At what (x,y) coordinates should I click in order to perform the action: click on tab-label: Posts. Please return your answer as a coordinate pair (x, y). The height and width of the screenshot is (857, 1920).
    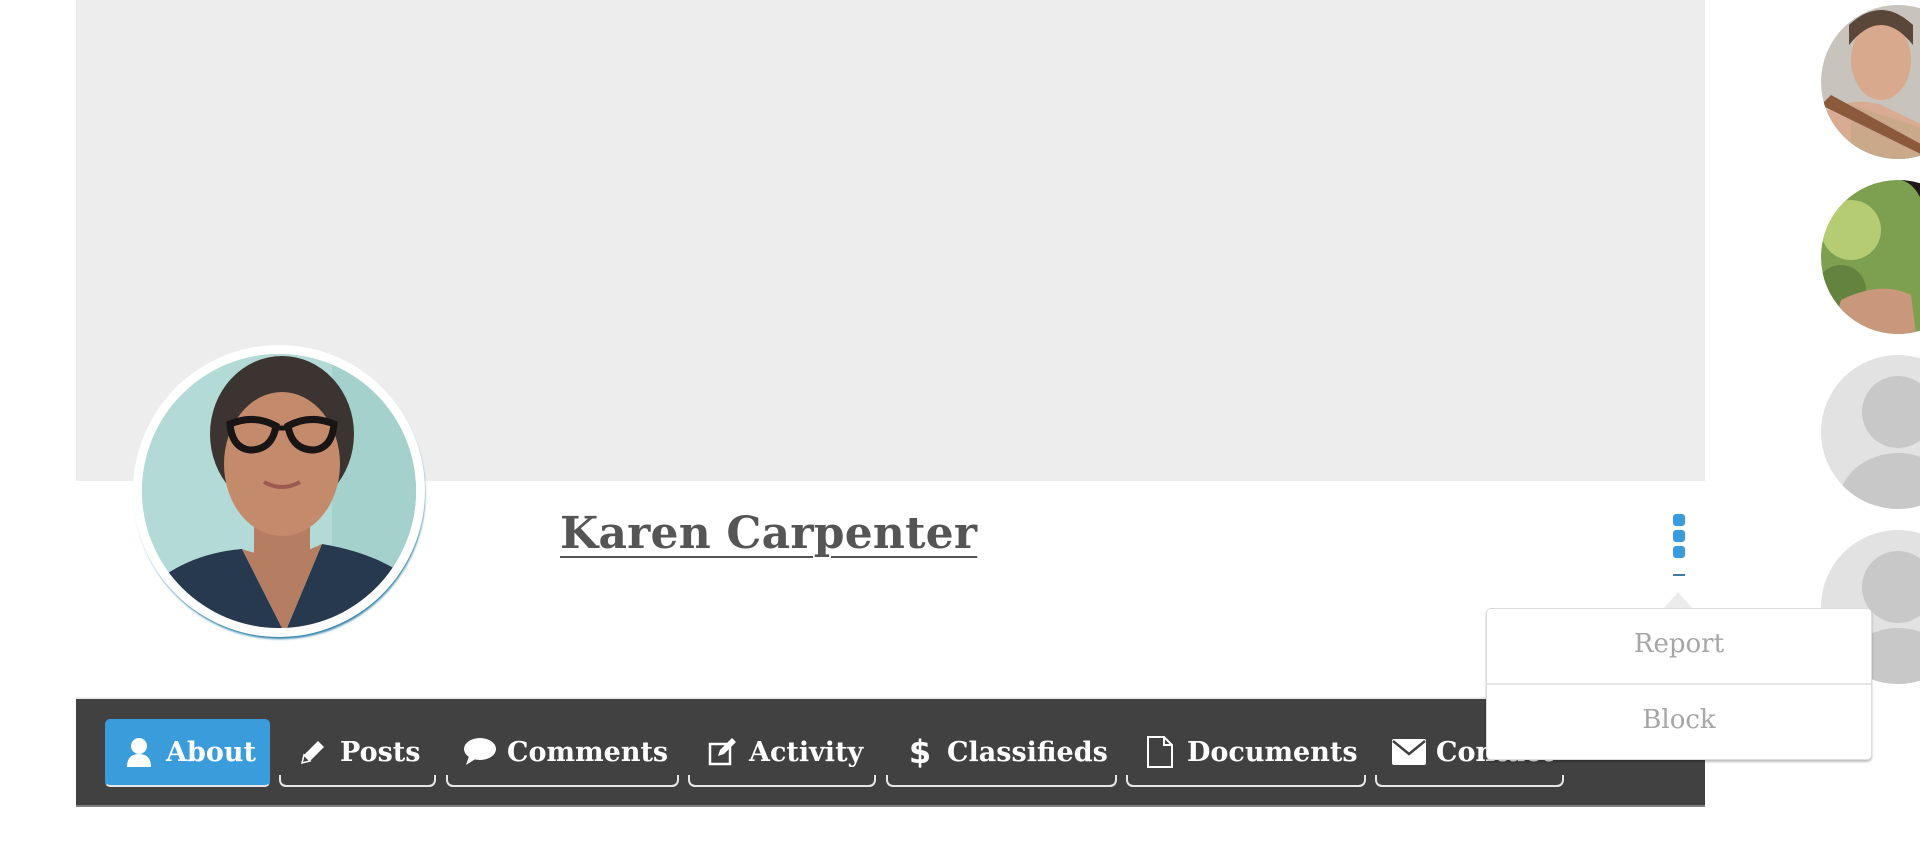
    Looking at the image, I should click on (380, 752).